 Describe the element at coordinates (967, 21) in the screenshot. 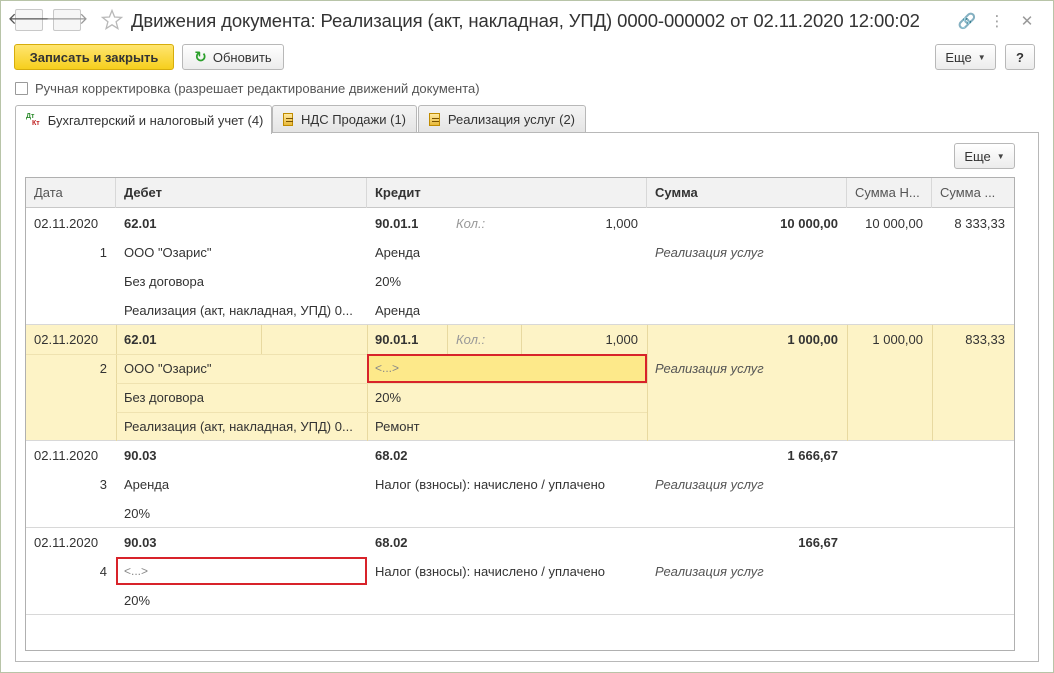

I see `link-icon: 🔗` at that location.